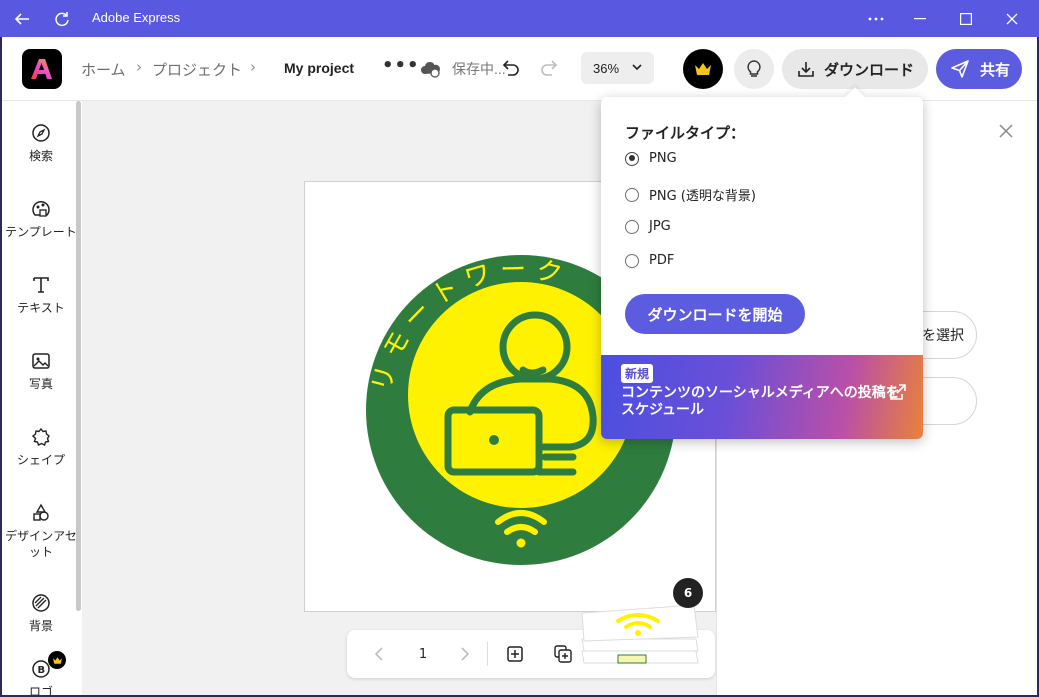 The width and height of the screenshot is (1039, 697). What do you see at coordinates (760, 401) in the screenshot?
I see `promo-text: コンテンツのソーシャルメディアへの投稿をスケジュール` at bounding box center [760, 401].